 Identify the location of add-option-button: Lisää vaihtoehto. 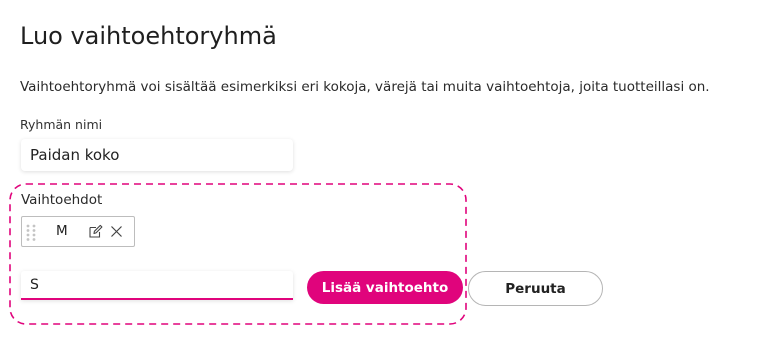
(385, 287).